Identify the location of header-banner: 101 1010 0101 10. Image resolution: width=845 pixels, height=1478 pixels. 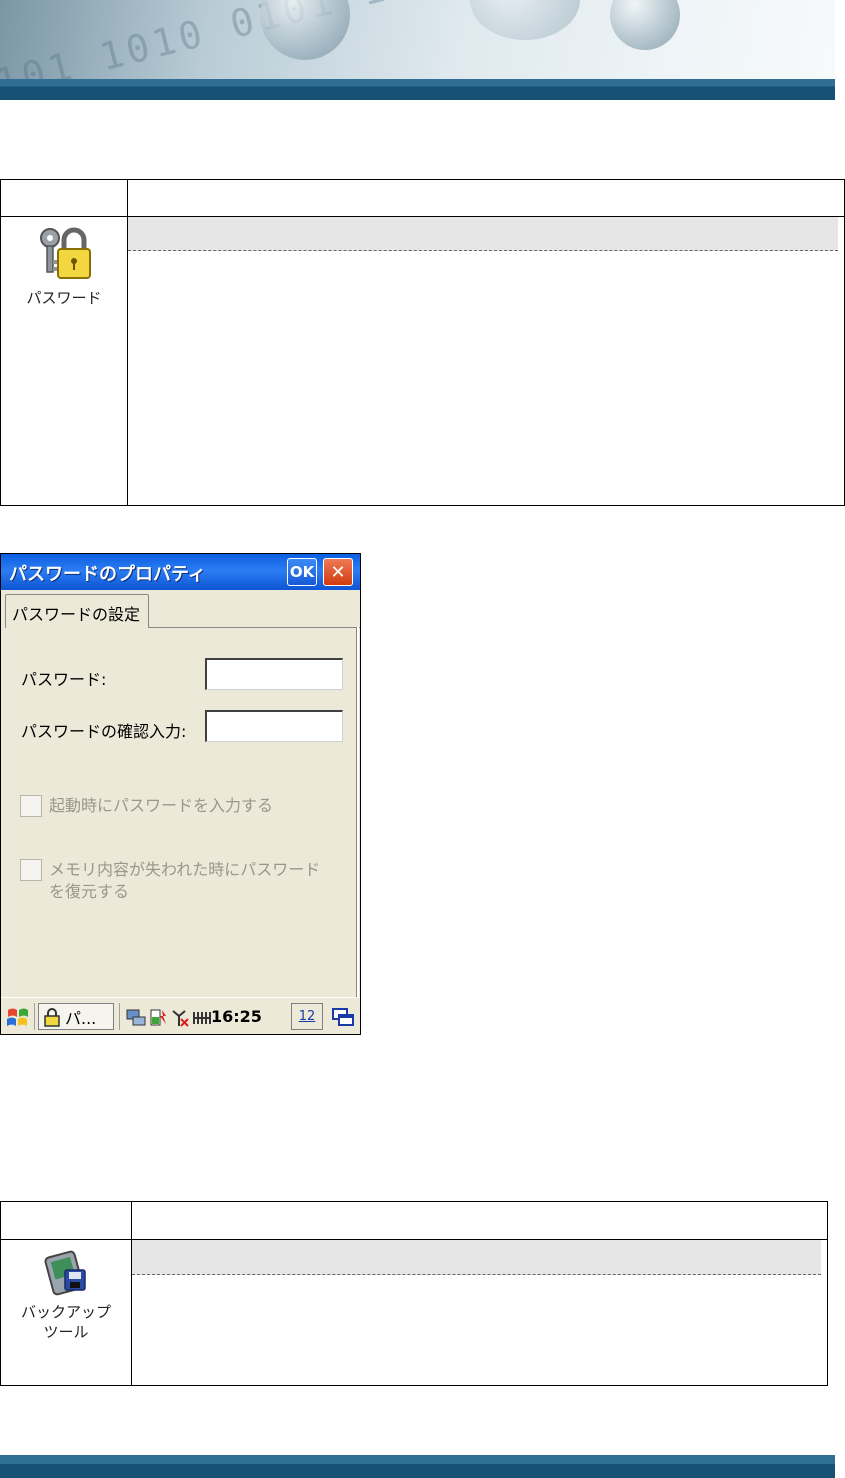
(417, 43).